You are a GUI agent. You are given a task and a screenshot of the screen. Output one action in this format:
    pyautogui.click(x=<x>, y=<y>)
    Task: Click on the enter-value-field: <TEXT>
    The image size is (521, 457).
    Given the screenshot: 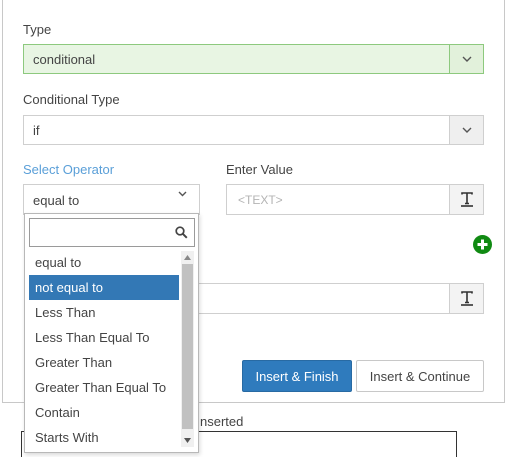 What is the action you would take?
    pyautogui.click(x=355, y=199)
    